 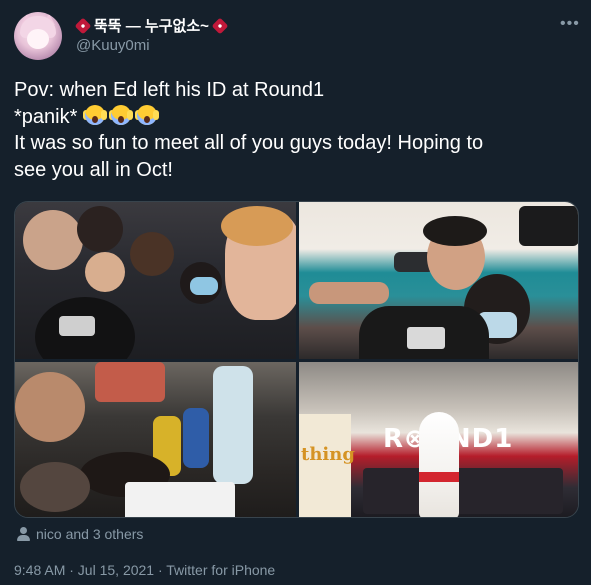 I want to click on tweet-text-line: see you all in Oct!, so click(x=93, y=169).